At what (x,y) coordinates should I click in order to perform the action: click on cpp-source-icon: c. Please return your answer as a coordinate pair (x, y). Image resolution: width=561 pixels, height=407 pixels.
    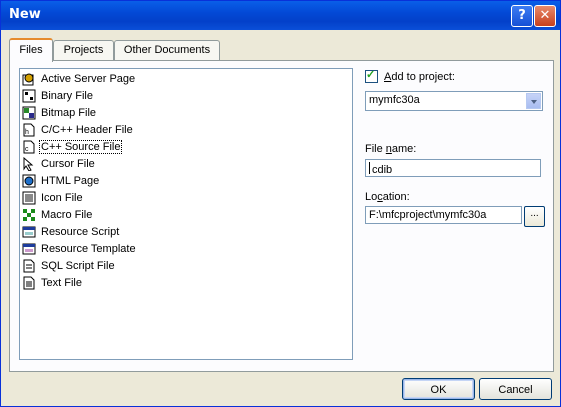
    Looking at the image, I should click on (29, 147).